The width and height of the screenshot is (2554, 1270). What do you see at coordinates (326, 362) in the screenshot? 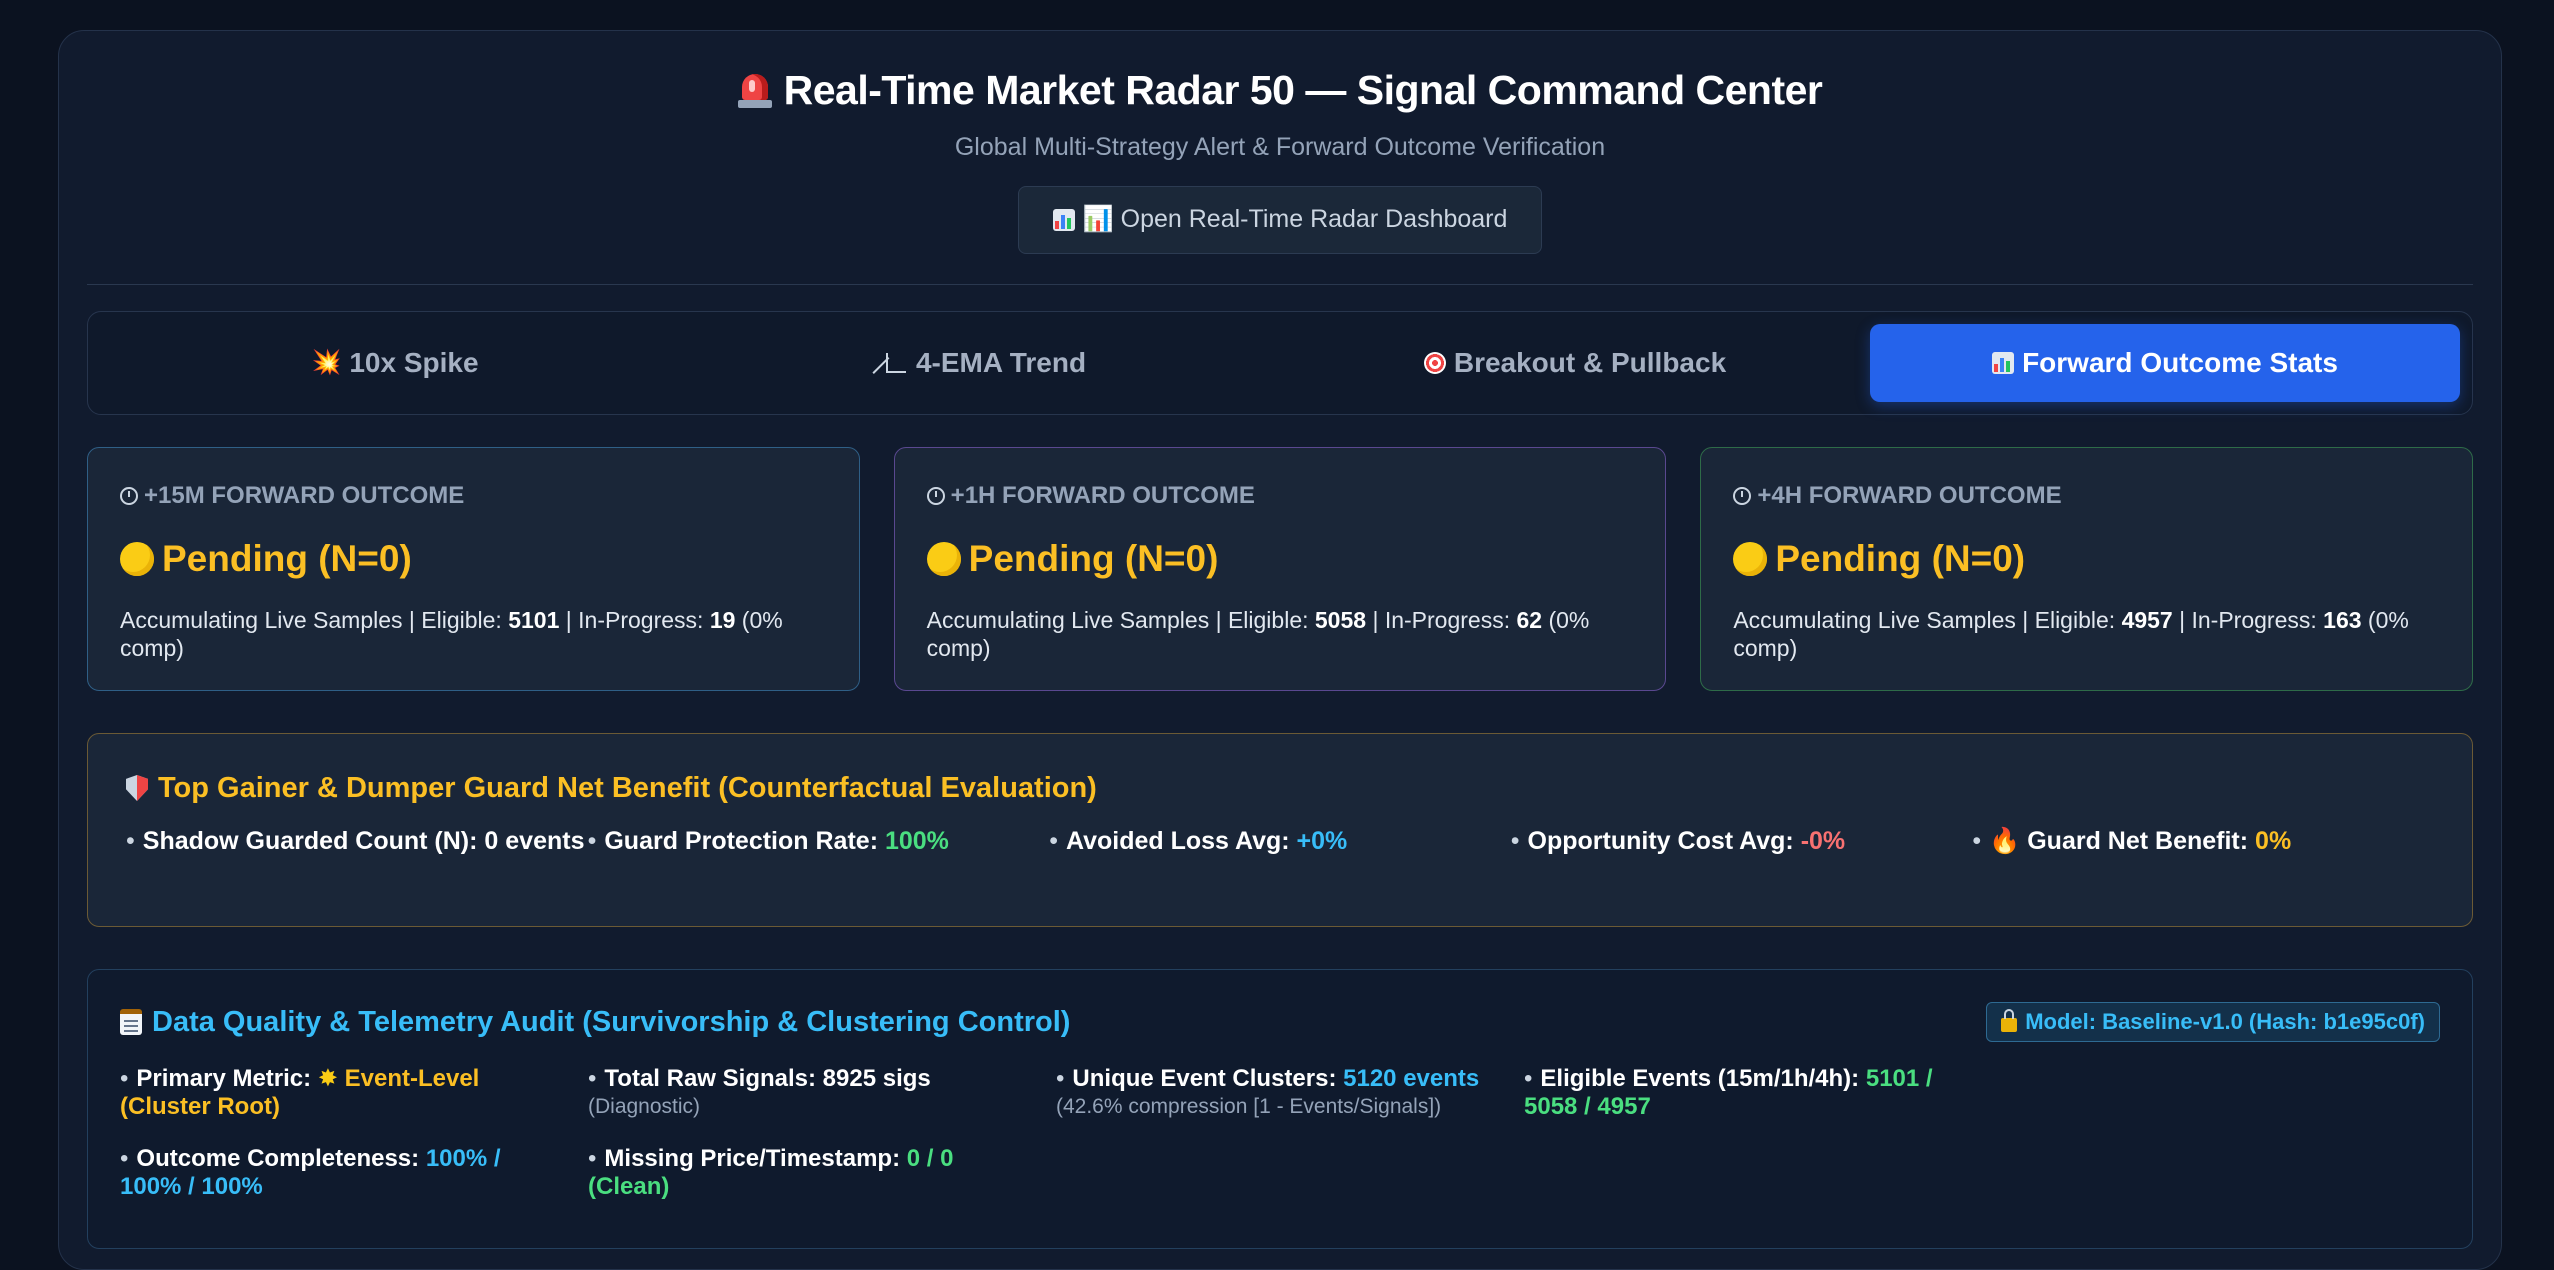
I see `collision-icon: 💥` at bounding box center [326, 362].